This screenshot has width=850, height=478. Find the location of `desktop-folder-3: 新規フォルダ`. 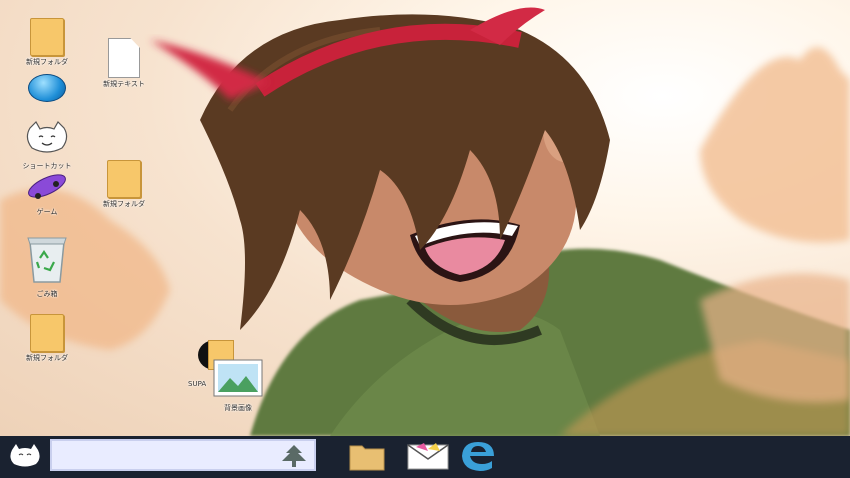

desktop-folder-3: 新規フォルダ is located at coordinates (47, 338).